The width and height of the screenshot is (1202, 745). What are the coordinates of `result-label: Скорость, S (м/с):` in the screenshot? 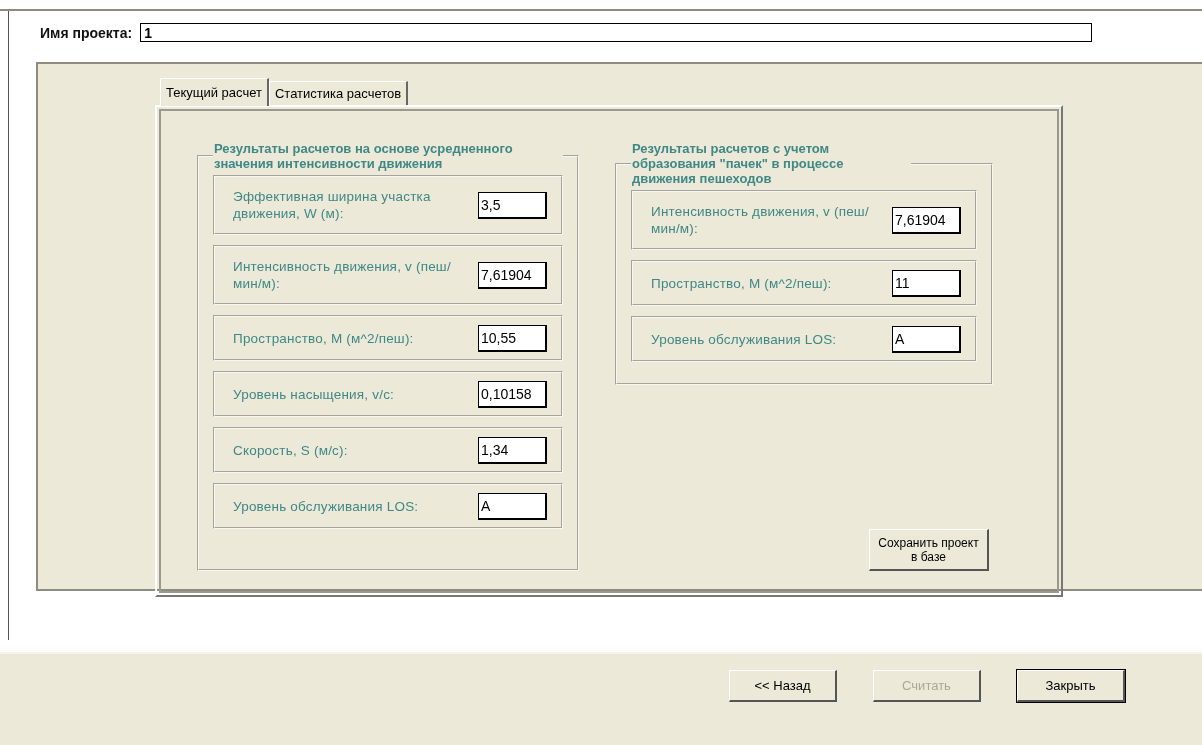 It's located at (290, 450).